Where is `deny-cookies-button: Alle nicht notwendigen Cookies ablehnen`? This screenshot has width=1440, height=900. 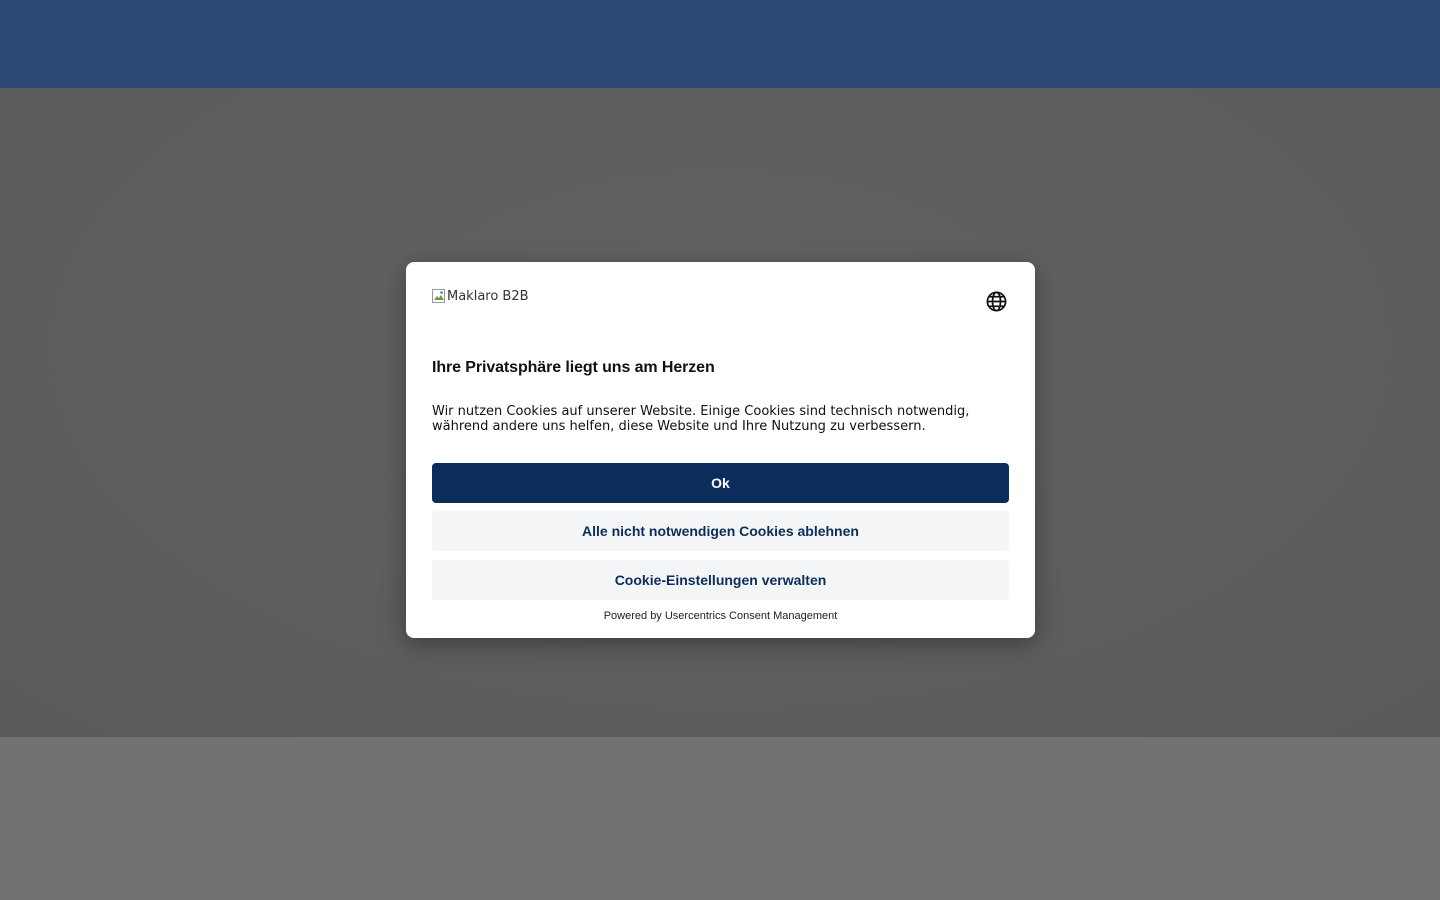
deny-cookies-button: Alle nicht notwendigen Cookies ablehnen is located at coordinates (720, 531).